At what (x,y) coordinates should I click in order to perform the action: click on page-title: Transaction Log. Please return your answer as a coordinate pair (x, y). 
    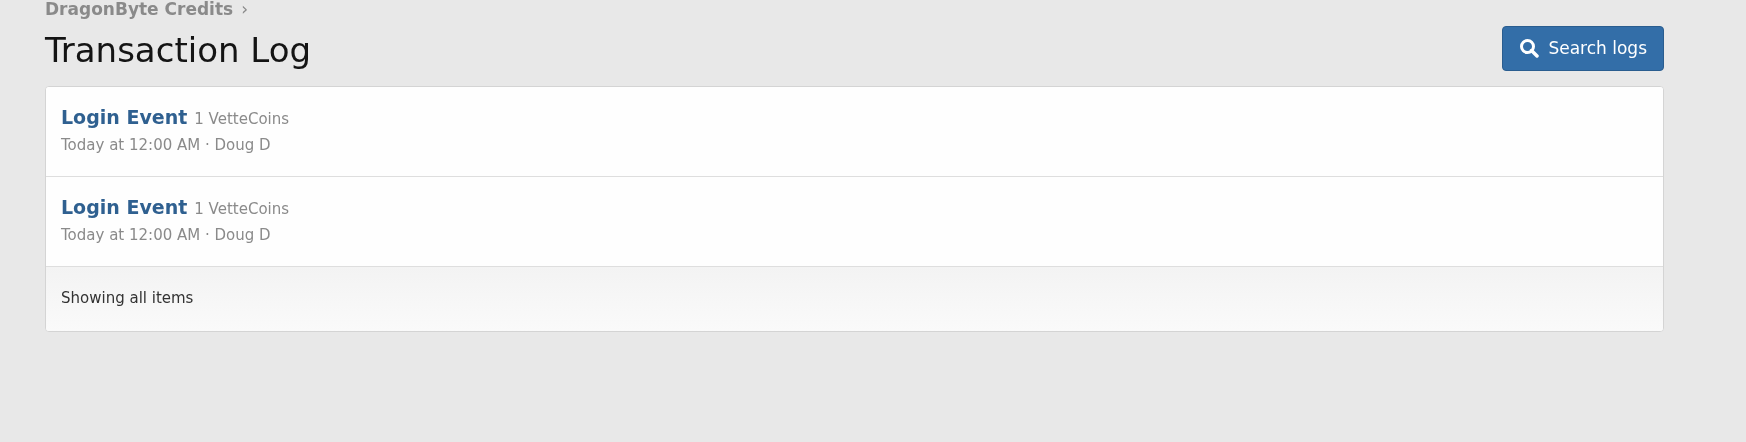
    Looking at the image, I should click on (178, 50).